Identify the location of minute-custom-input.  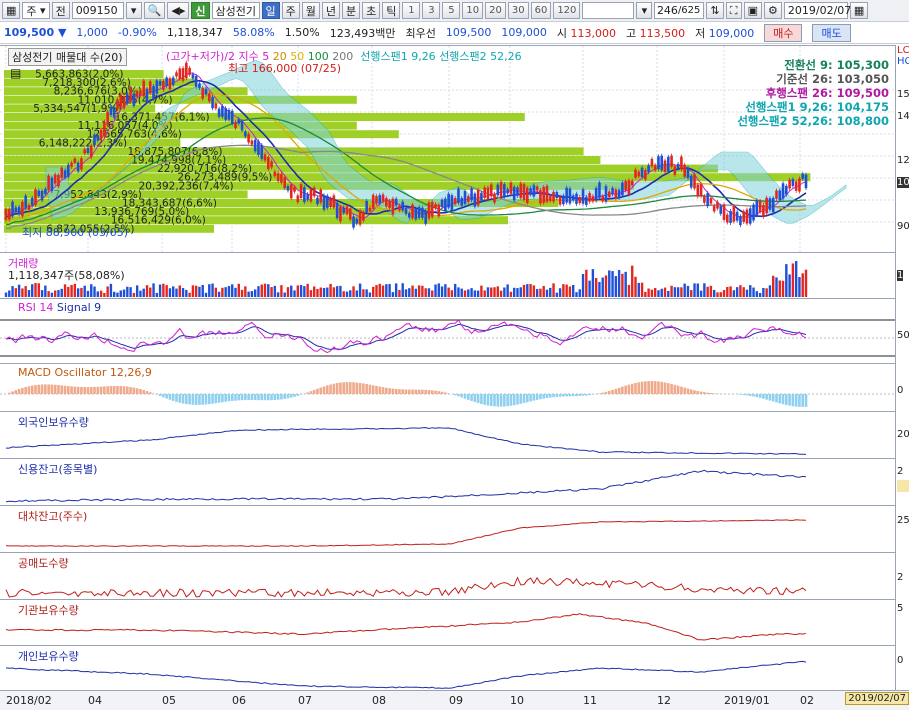
(608, 10).